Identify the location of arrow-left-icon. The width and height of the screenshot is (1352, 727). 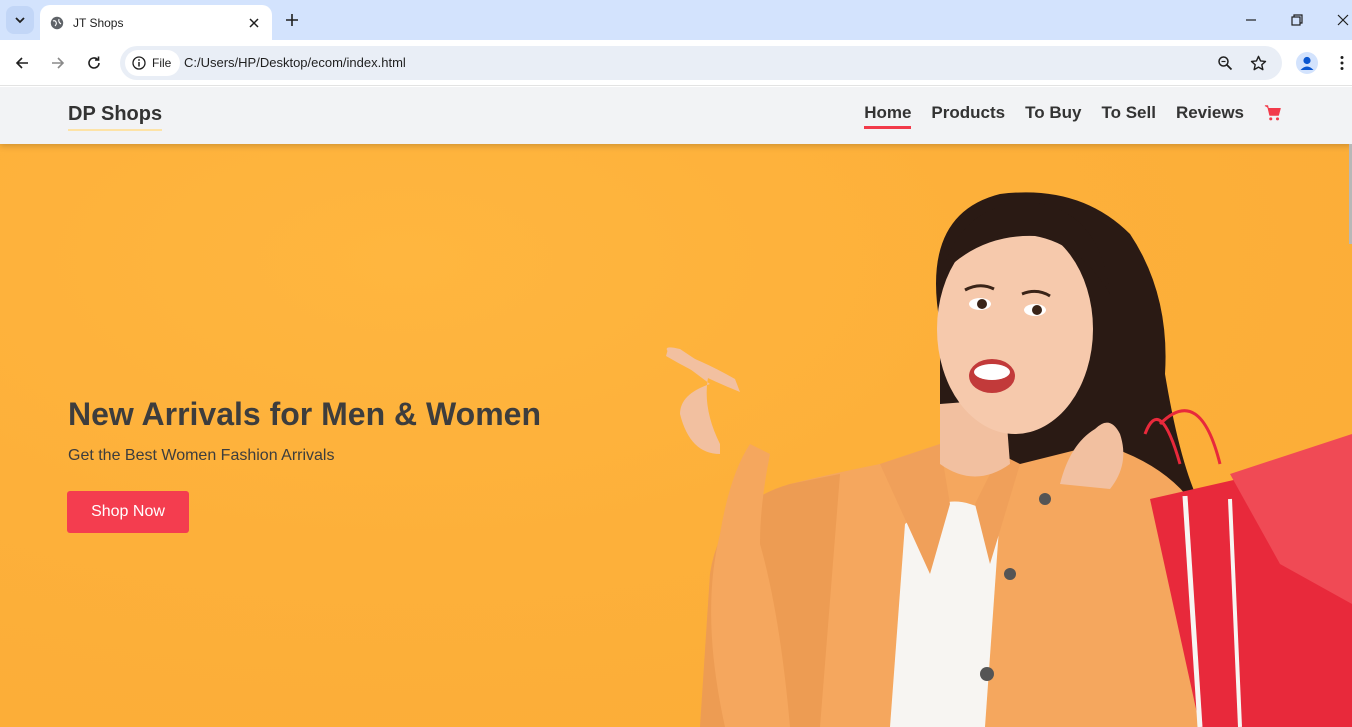
(21, 63).